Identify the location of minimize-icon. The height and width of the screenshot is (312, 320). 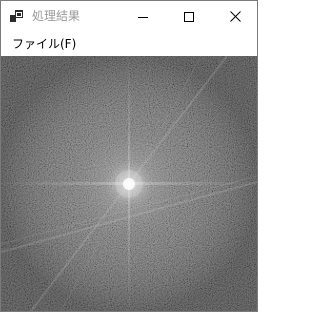
(143, 17).